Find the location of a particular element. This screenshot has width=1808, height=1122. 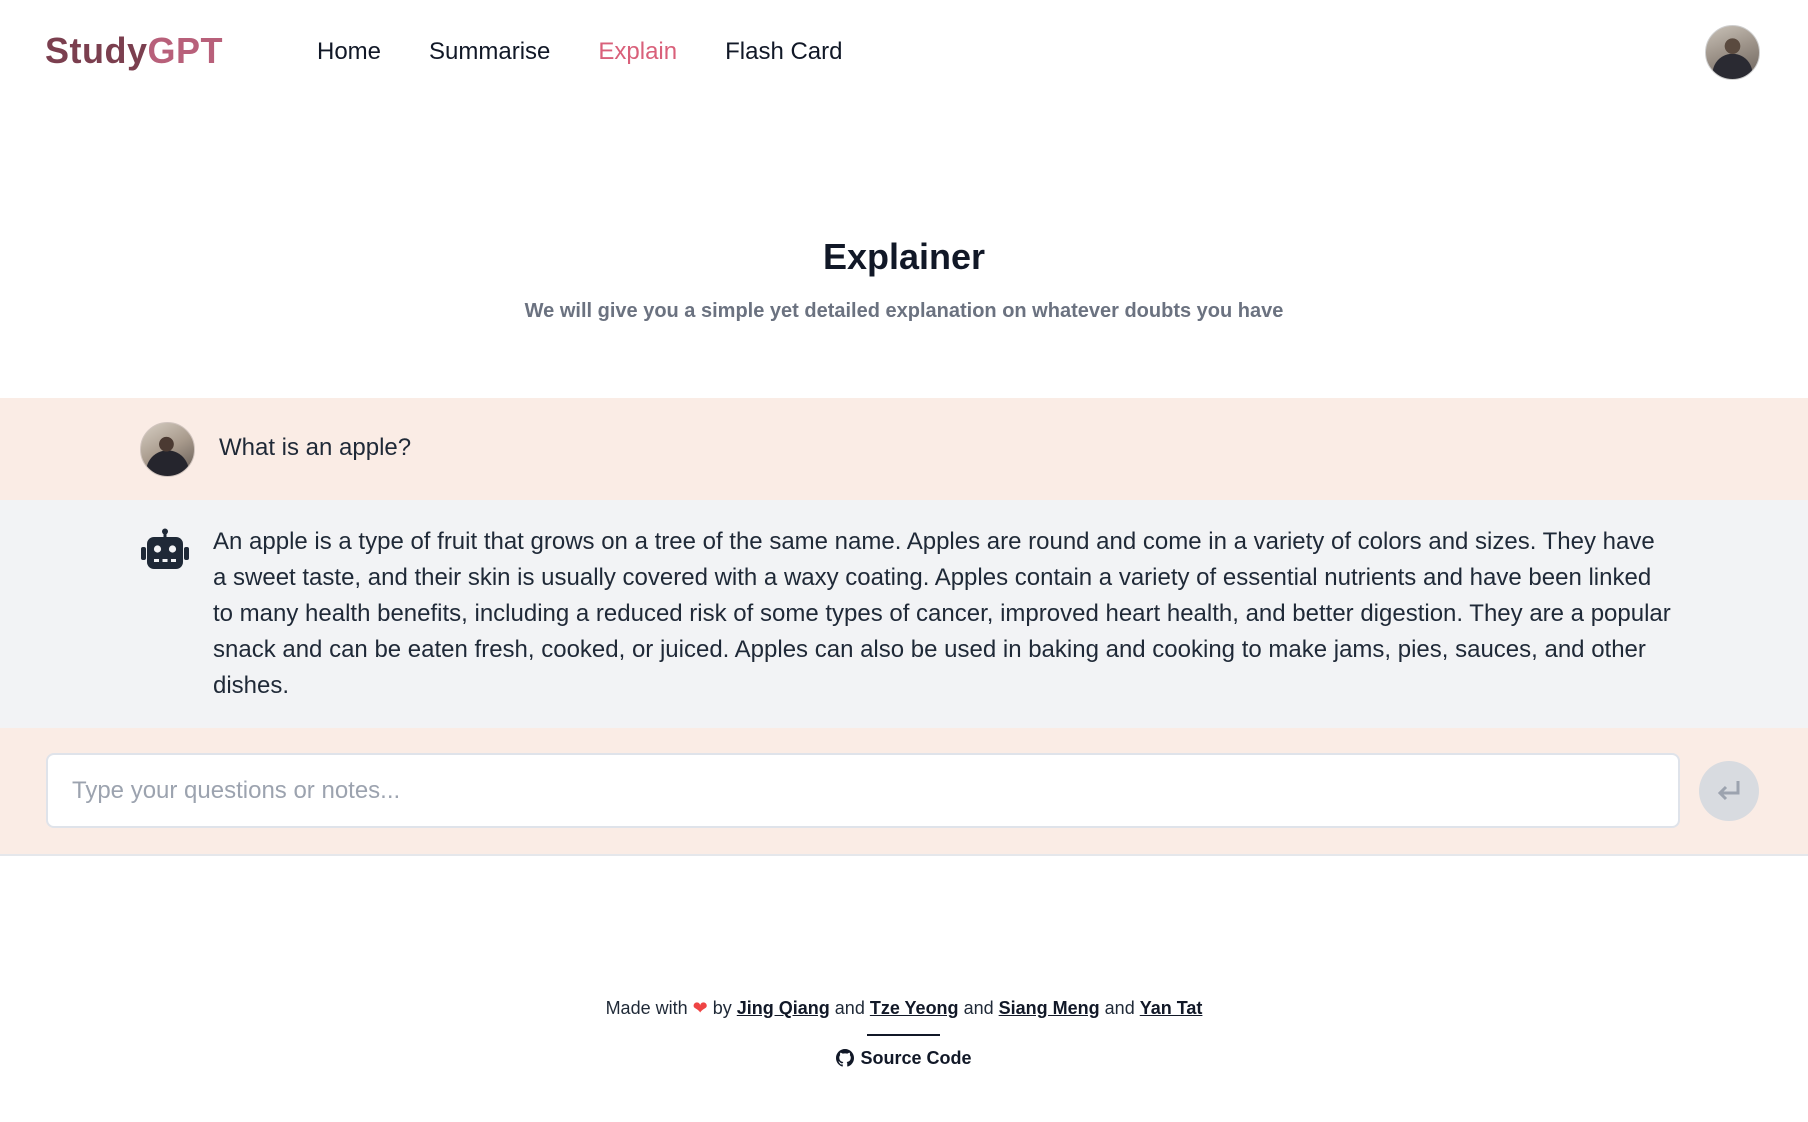

by-text: by is located at coordinates (722, 1008).